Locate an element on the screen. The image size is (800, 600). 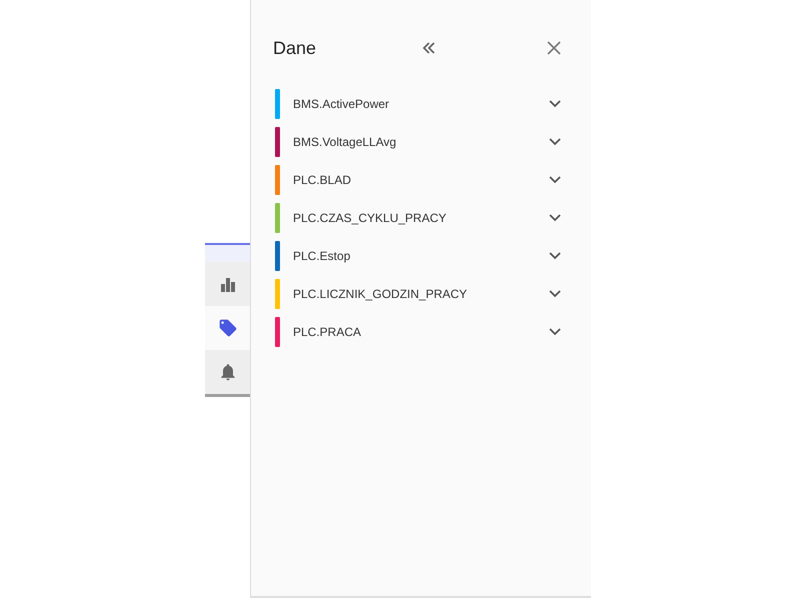
series-name: PLC.BLAD is located at coordinates (322, 180).